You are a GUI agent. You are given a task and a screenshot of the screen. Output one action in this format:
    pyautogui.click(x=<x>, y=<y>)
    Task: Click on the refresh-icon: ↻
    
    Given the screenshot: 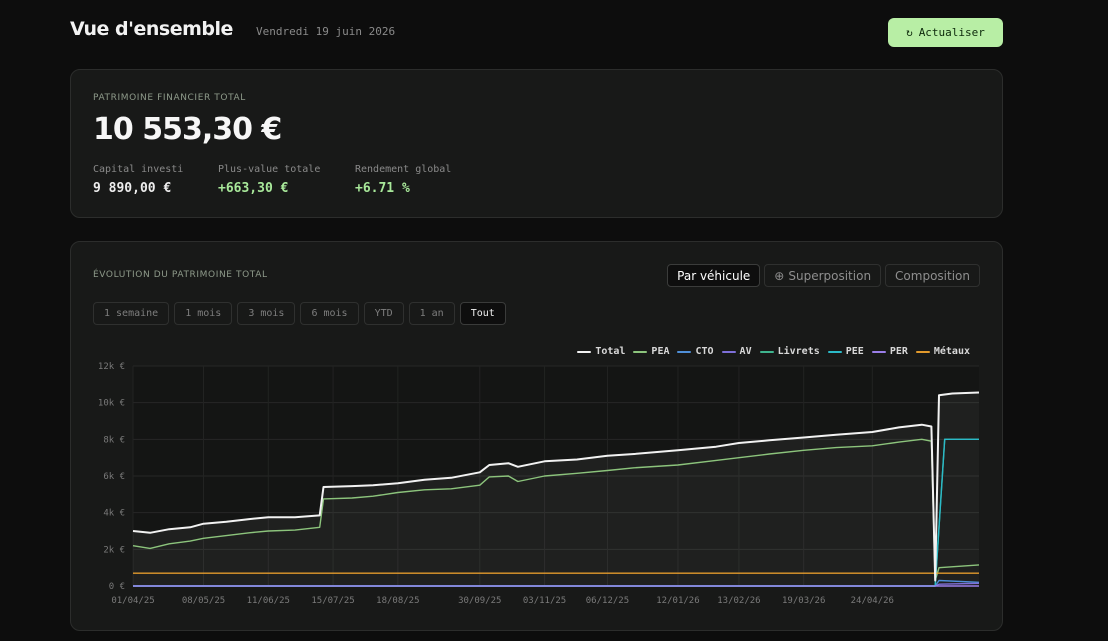 What is the action you would take?
    pyautogui.click(x=909, y=32)
    